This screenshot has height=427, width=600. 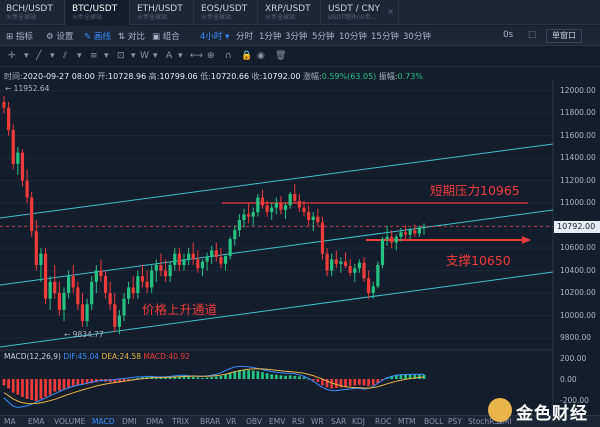 What do you see at coordinates (231, 421) in the screenshot?
I see `indicator-vr: VR` at bounding box center [231, 421].